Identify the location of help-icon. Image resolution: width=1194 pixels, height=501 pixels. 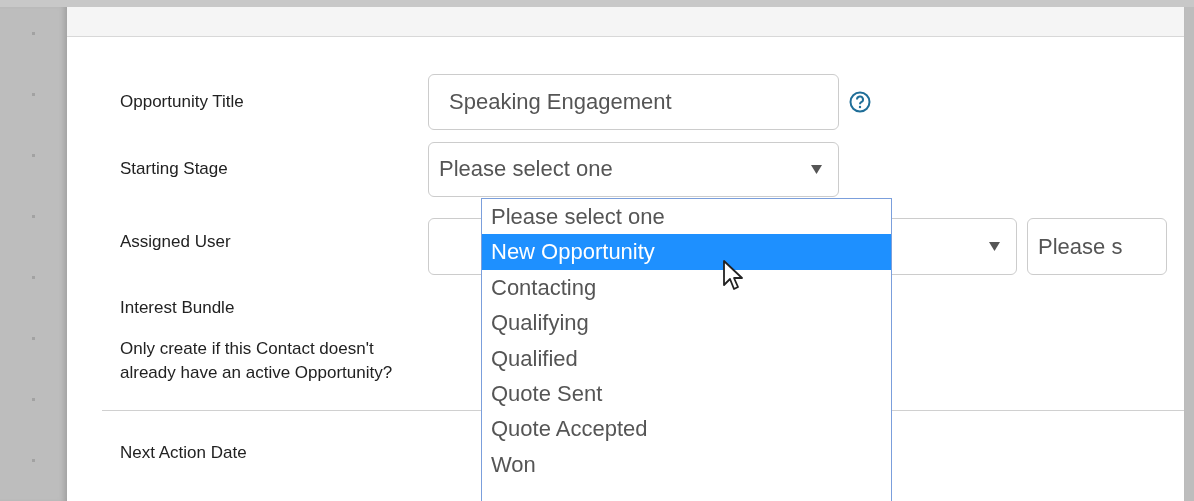
(860, 102).